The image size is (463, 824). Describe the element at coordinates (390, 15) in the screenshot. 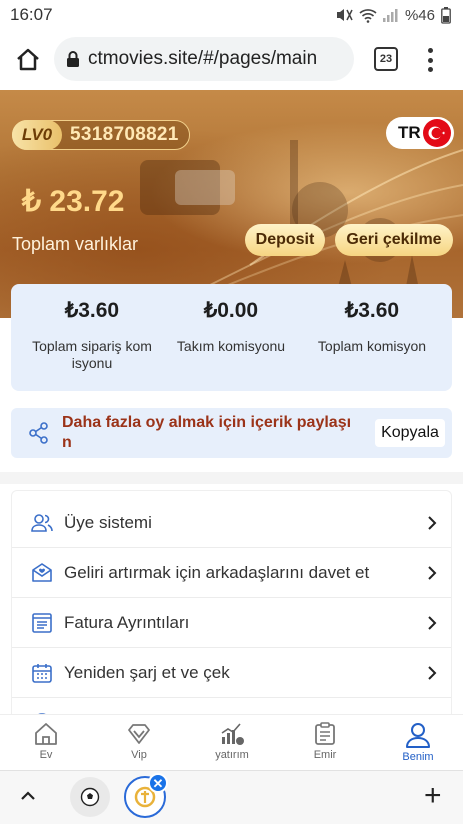

I see `signal-icon` at that location.